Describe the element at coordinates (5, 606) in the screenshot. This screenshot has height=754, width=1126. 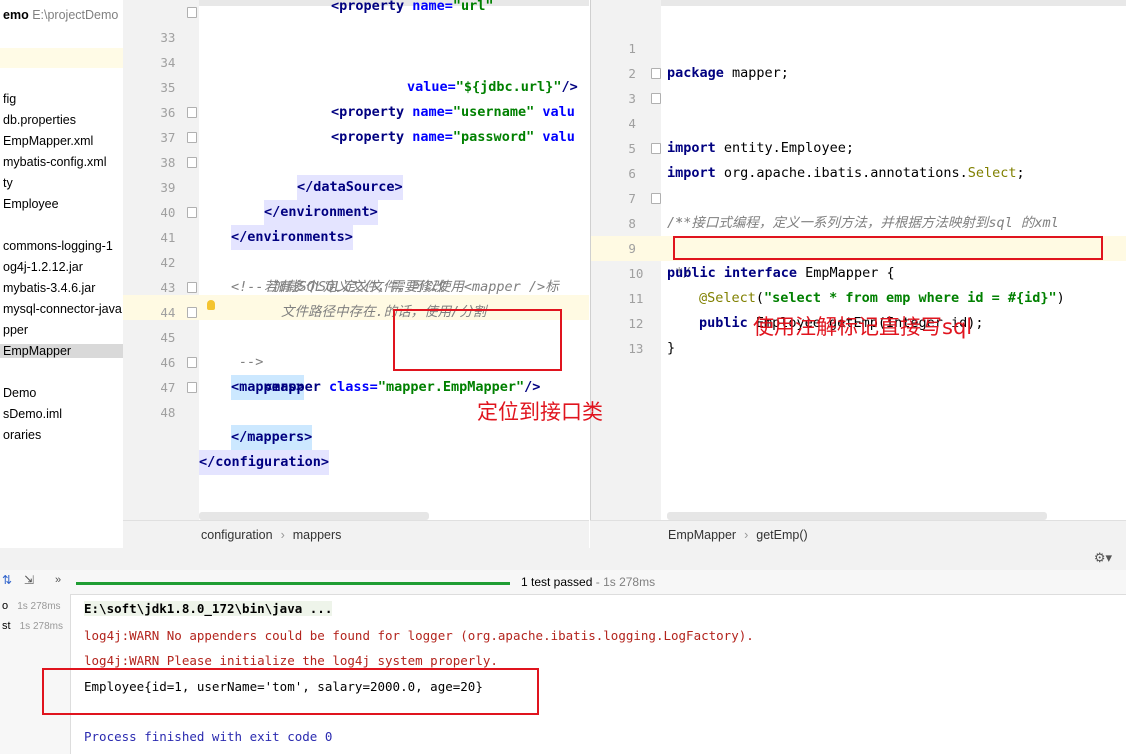
I see `test-name: o` at that location.